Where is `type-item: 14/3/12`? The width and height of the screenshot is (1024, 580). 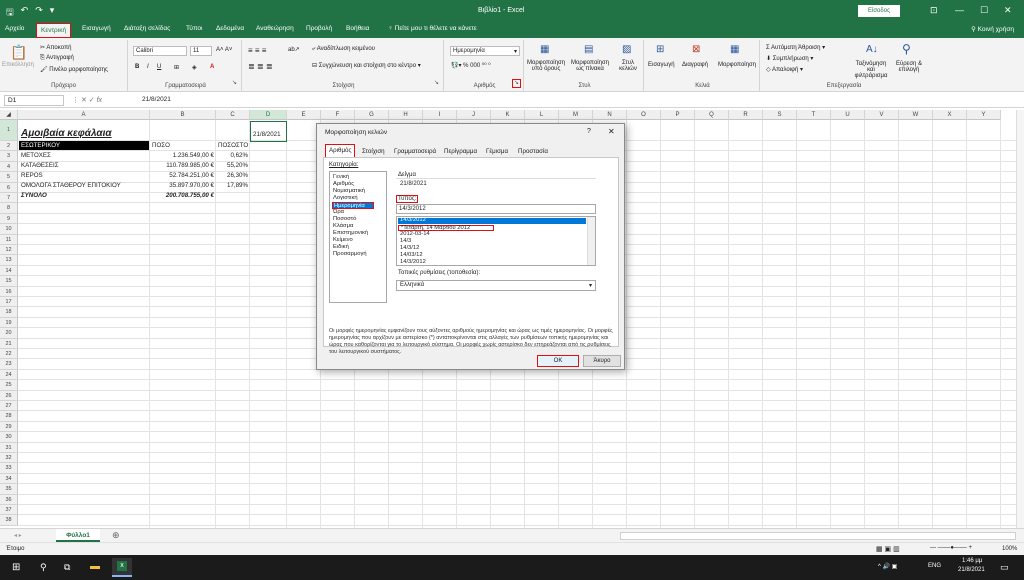
type-item: 14/3/12 is located at coordinates (492, 248).